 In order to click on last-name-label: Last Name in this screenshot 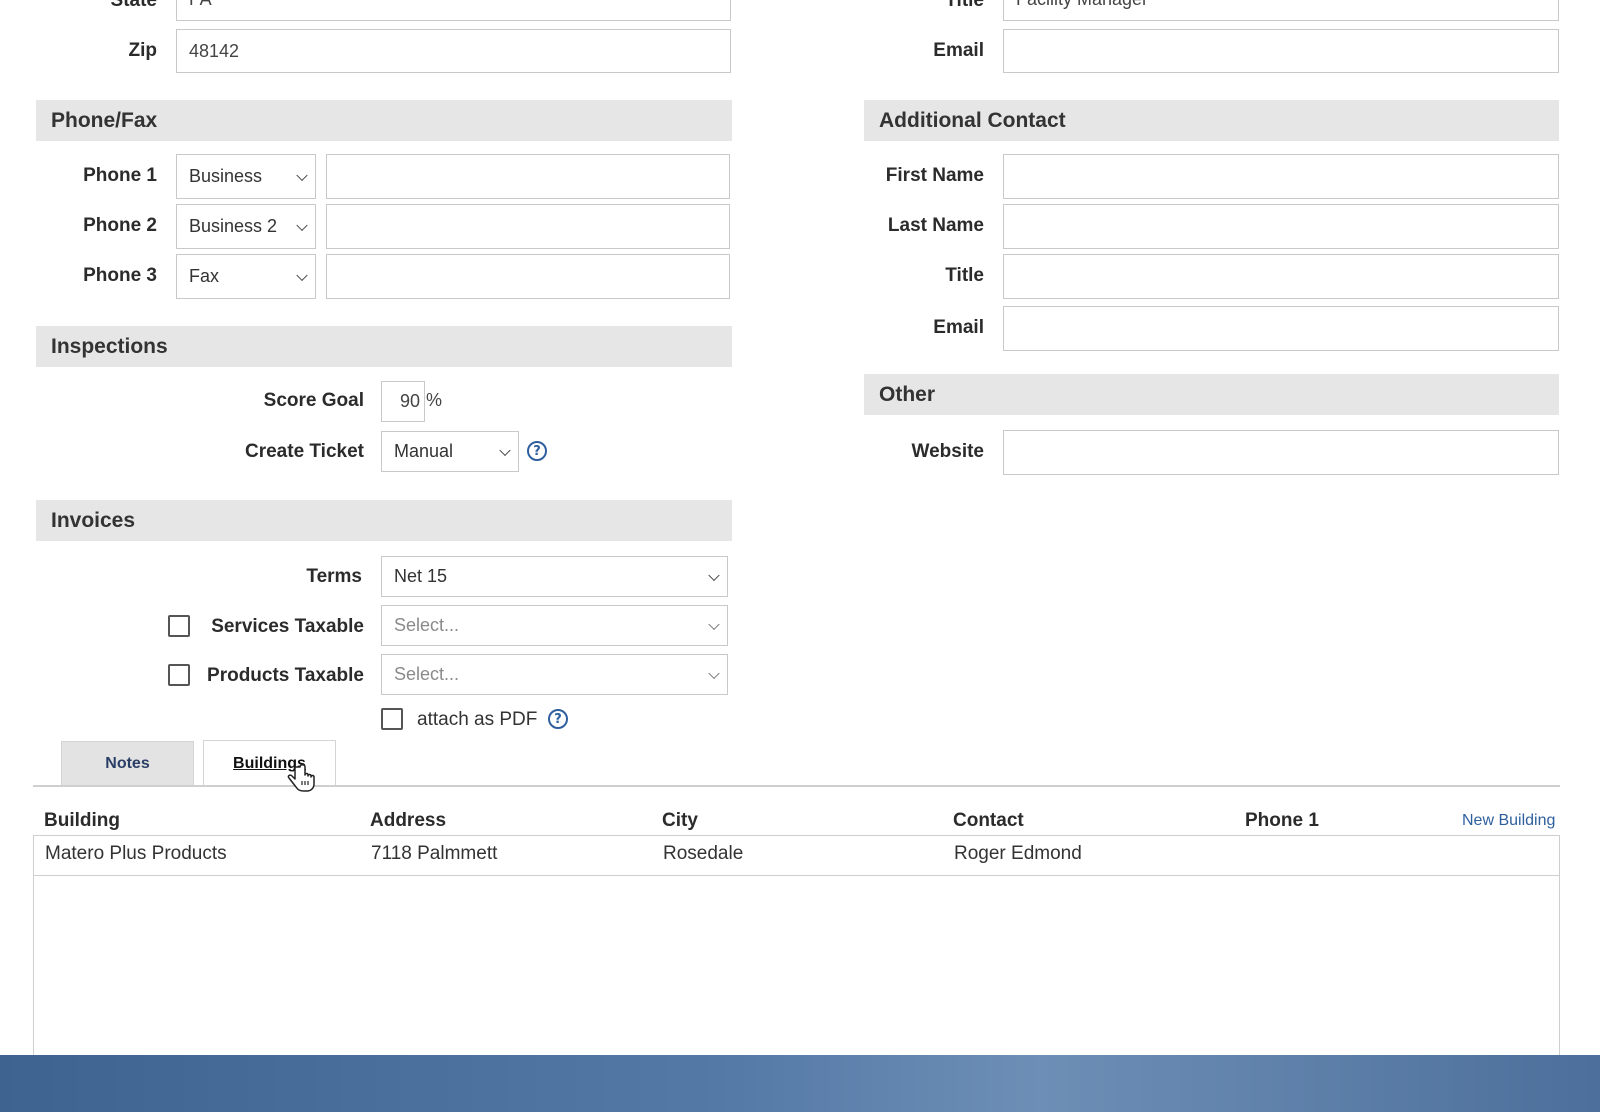, I will do `click(935, 225)`.